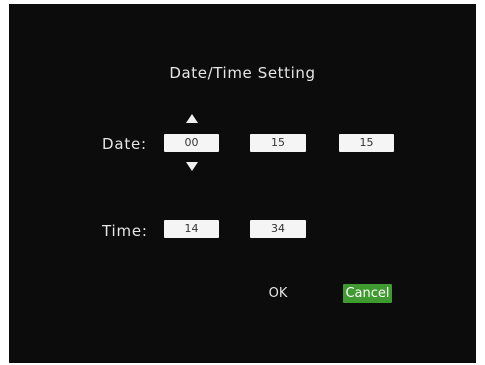 This screenshot has width=485, height=365. What do you see at coordinates (367, 293) in the screenshot?
I see `cancel-button: Cancel` at bounding box center [367, 293].